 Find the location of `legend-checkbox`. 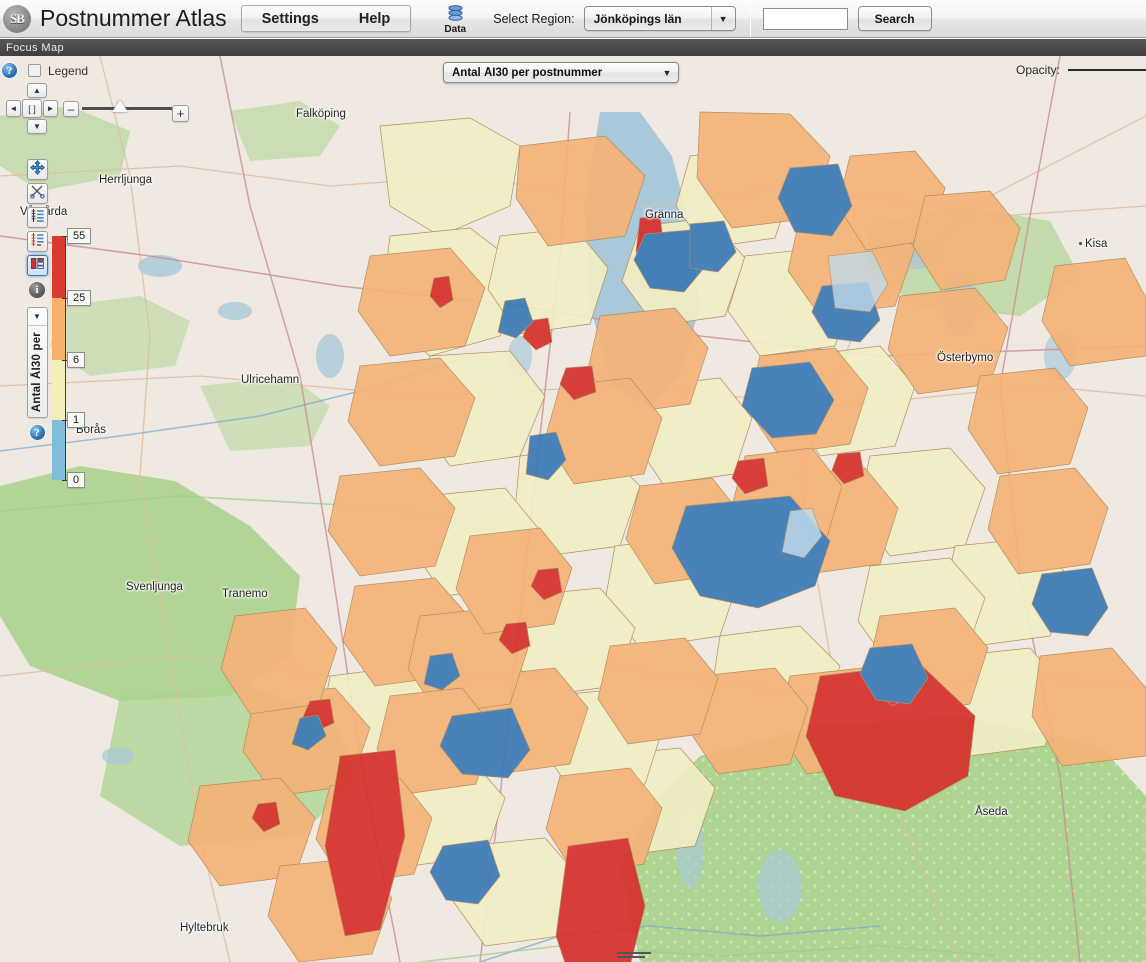

legend-checkbox is located at coordinates (34, 70).